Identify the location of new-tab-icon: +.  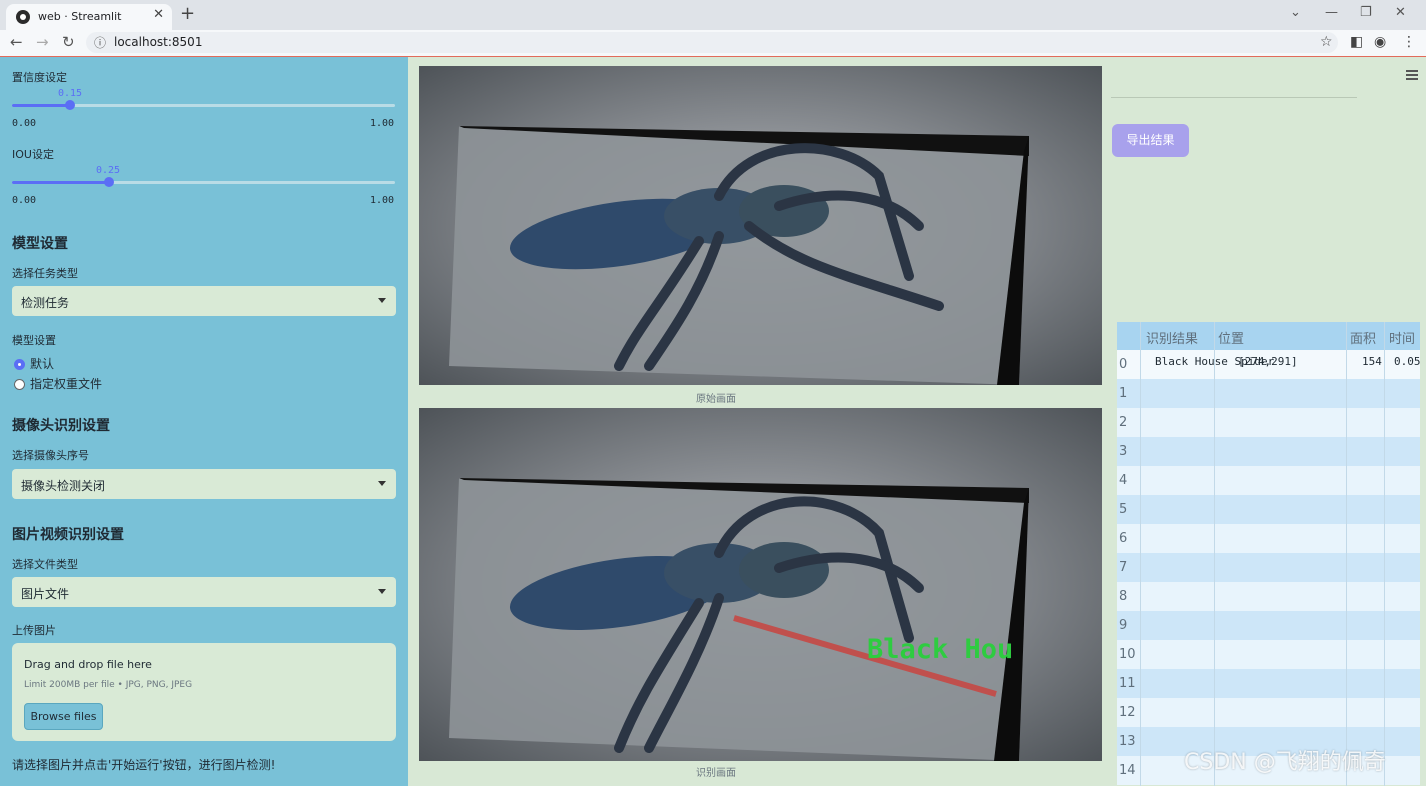
(187, 13).